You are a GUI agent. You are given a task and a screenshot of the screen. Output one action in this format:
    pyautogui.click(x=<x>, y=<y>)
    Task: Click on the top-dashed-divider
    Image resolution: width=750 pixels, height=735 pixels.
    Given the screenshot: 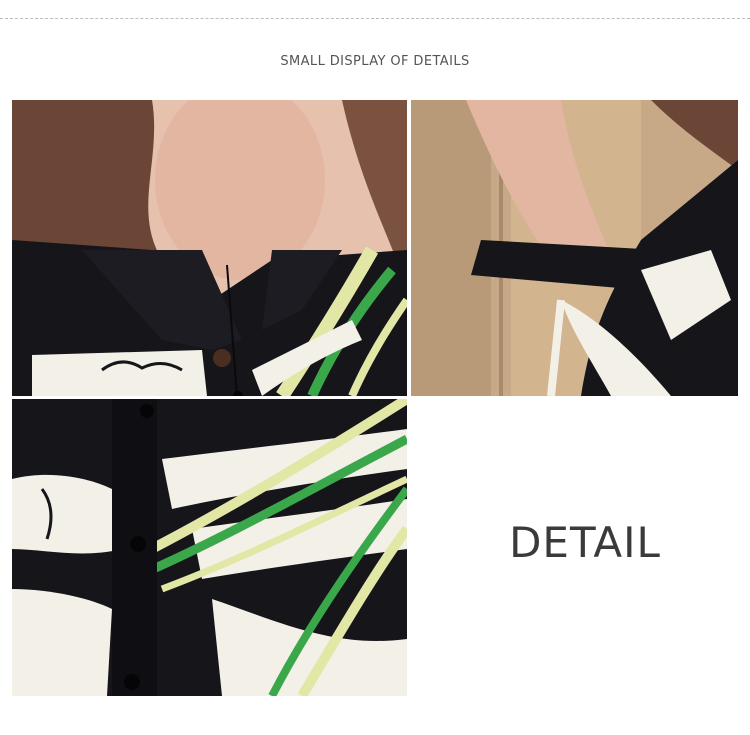 What is the action you would take?
    pyautogui.click(x=375, y=18)
    